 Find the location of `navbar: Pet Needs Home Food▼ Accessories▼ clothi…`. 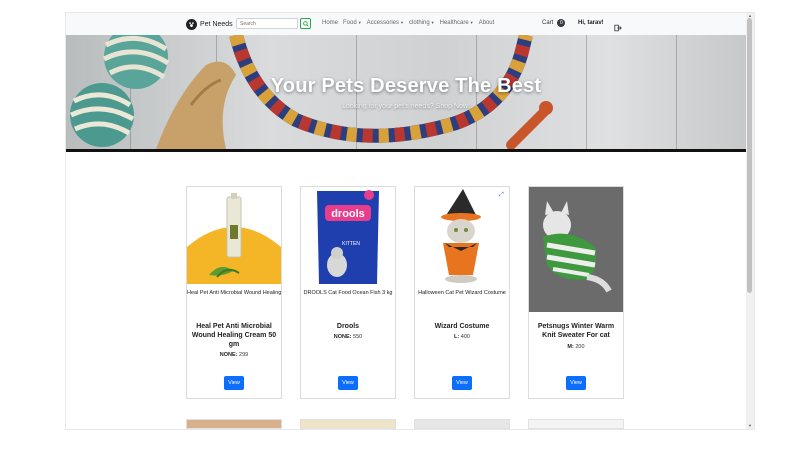

navbar: Pet Needs Home Food▼ Accessories▼ clothi… is located at coordinates (406, 24).